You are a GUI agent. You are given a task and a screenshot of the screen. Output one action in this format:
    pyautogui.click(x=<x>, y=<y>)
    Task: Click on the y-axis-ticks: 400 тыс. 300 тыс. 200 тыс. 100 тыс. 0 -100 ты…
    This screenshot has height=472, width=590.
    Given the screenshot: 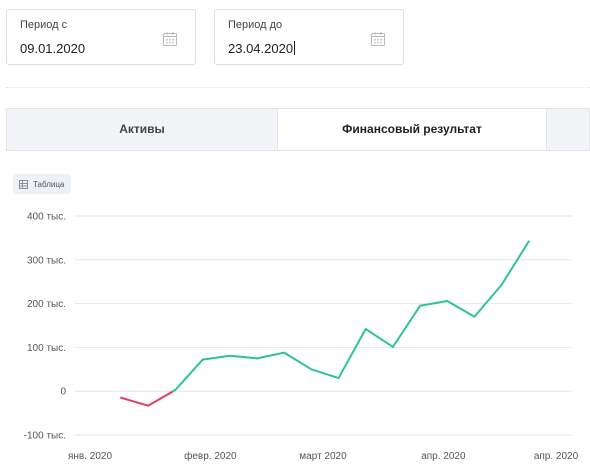 What is the action you would take?
    pyautogui.click(x=45, y=327)
    